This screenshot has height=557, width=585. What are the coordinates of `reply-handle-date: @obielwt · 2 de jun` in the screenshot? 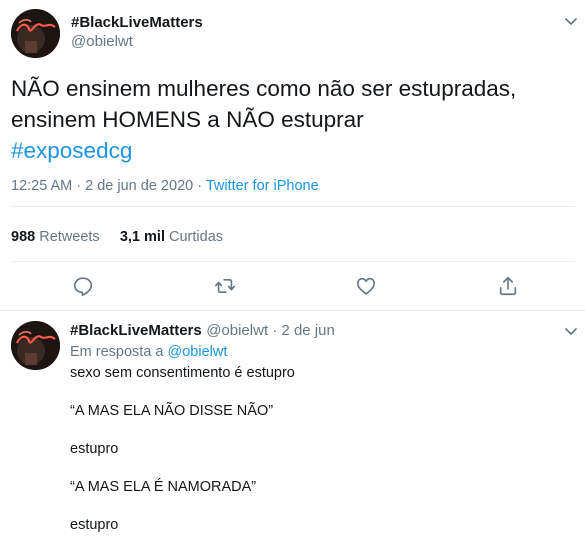 It's located at (270, 330).